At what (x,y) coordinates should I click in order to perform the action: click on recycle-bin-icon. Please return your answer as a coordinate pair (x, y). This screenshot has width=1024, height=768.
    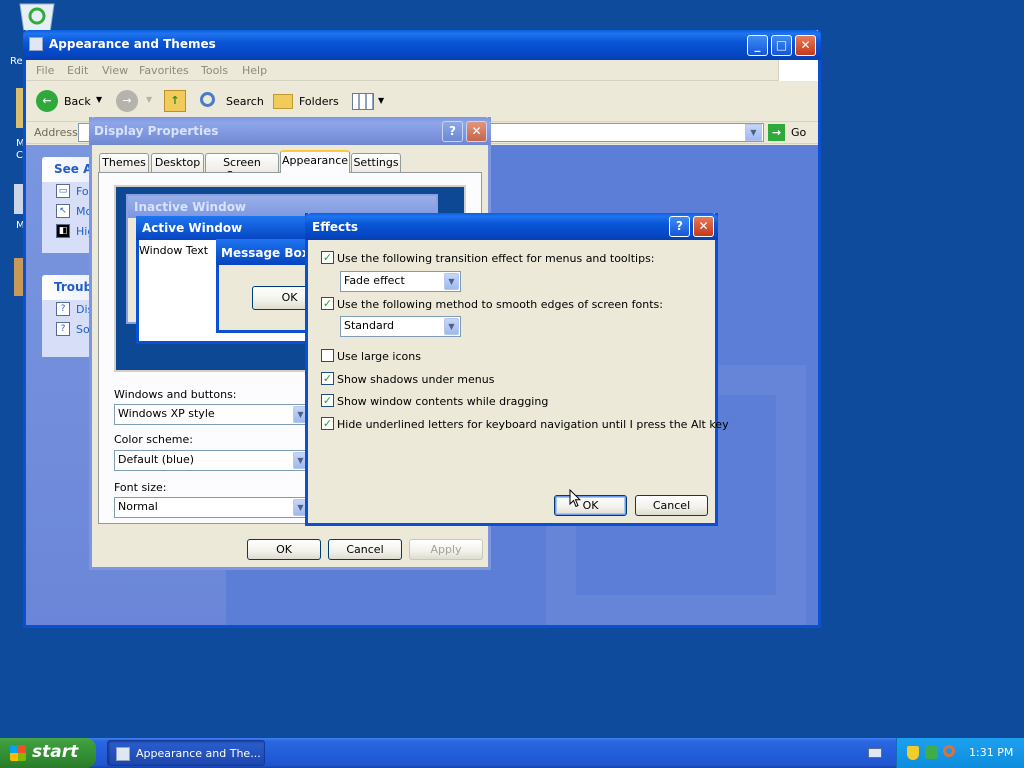
    Looking at the image, I should click on (37, 16).